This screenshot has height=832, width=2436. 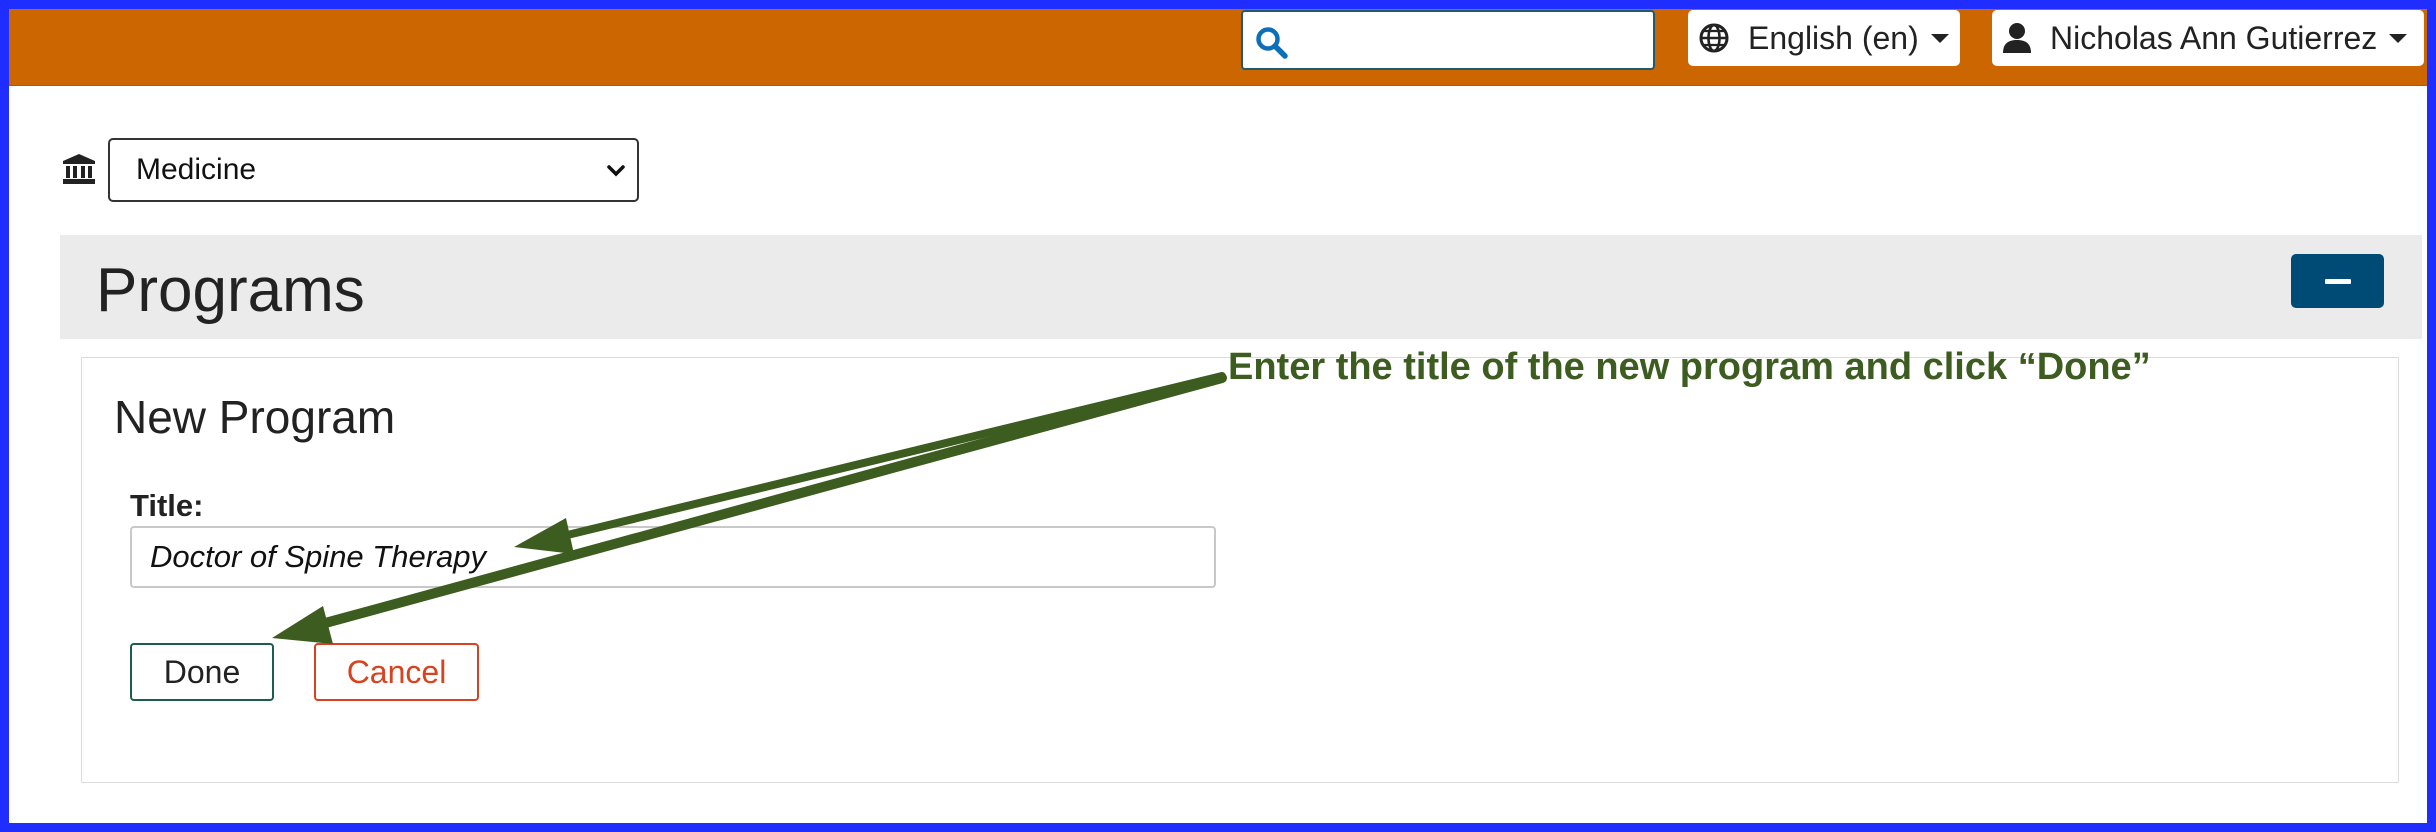 I want to click on user-menu: Nicholas Ann Gutierrez, so click(x=2208, y=38).